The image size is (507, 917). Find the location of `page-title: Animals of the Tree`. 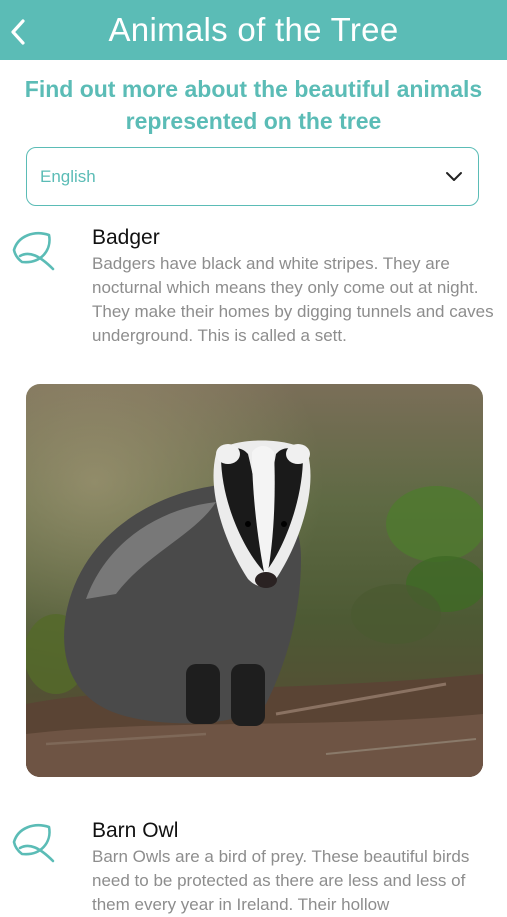

page-title: Animals of the Tree is located at coordinates (253, 29).